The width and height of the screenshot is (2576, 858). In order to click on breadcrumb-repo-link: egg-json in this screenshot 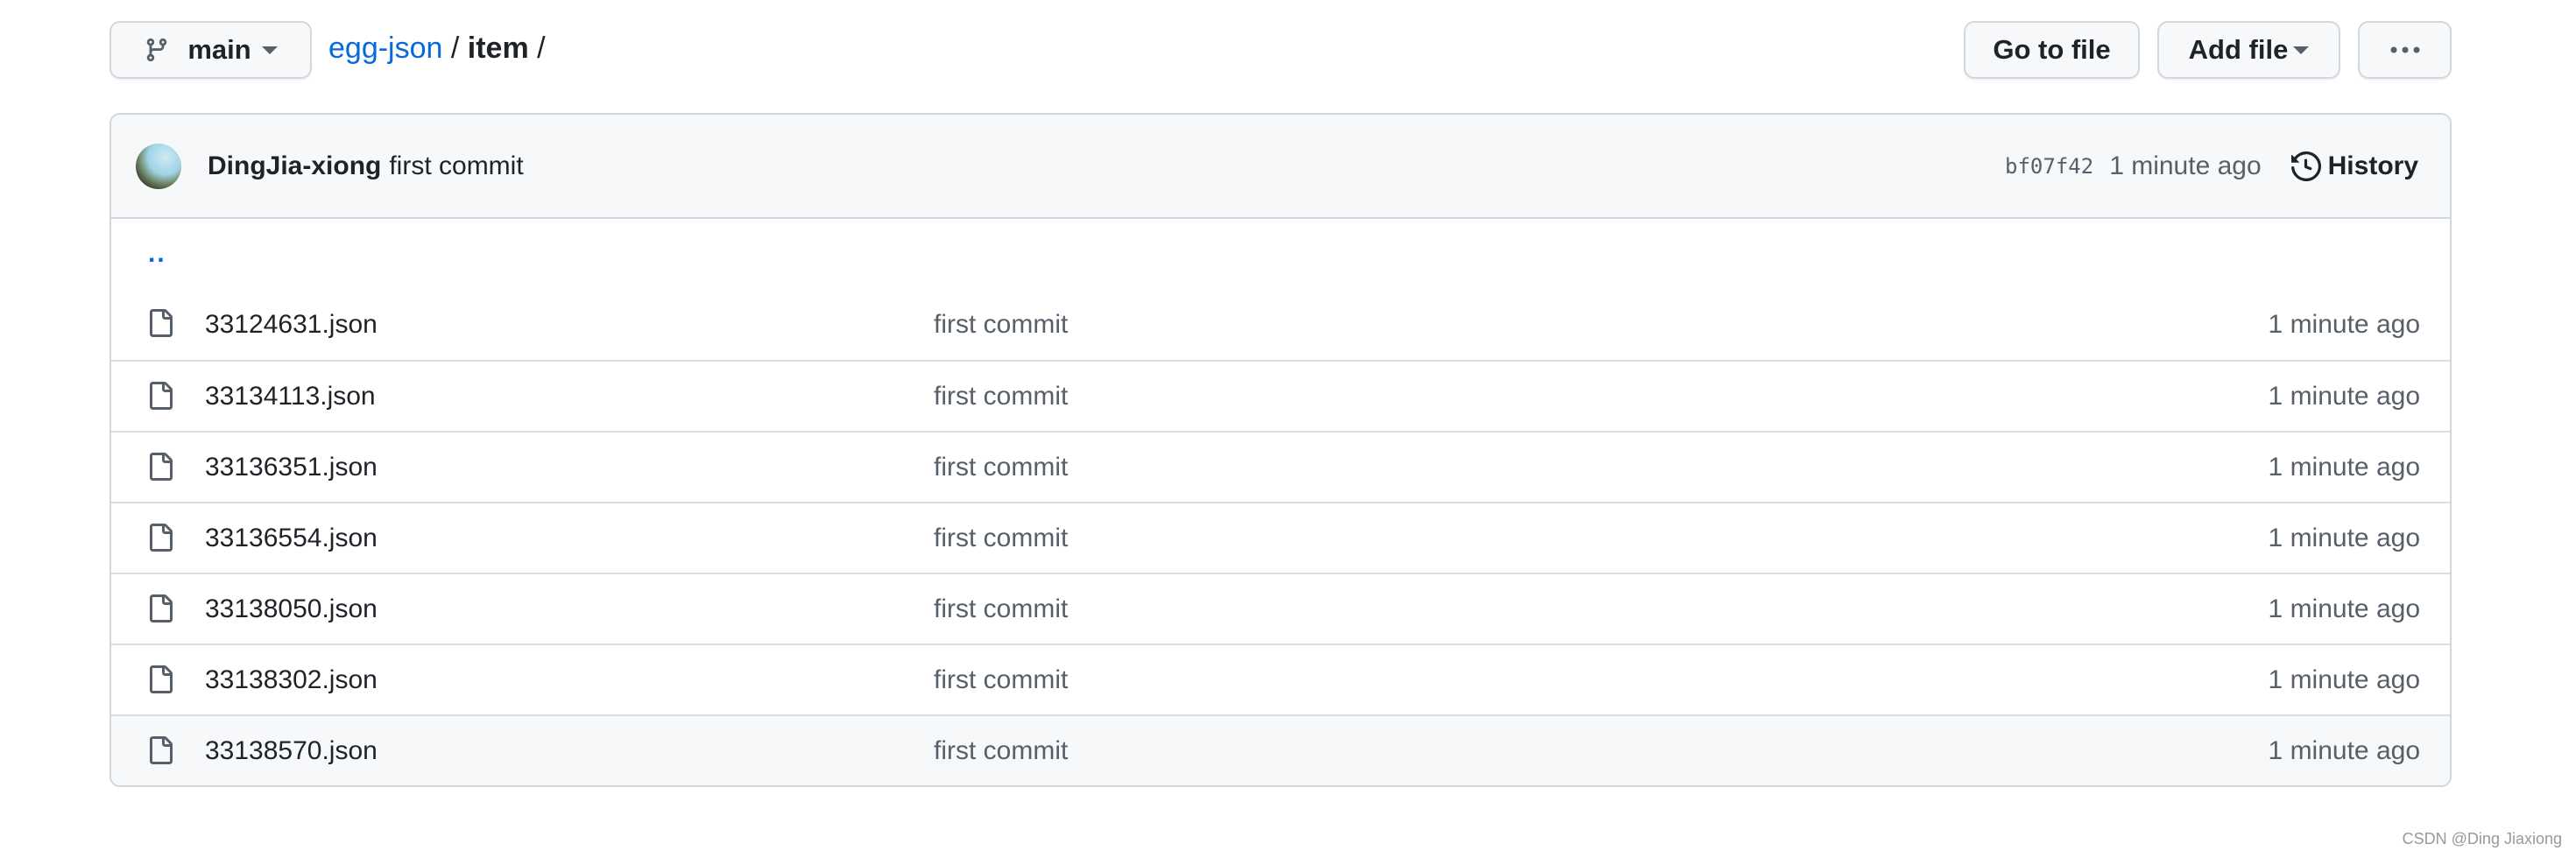, I will do `click(385, 48)`.